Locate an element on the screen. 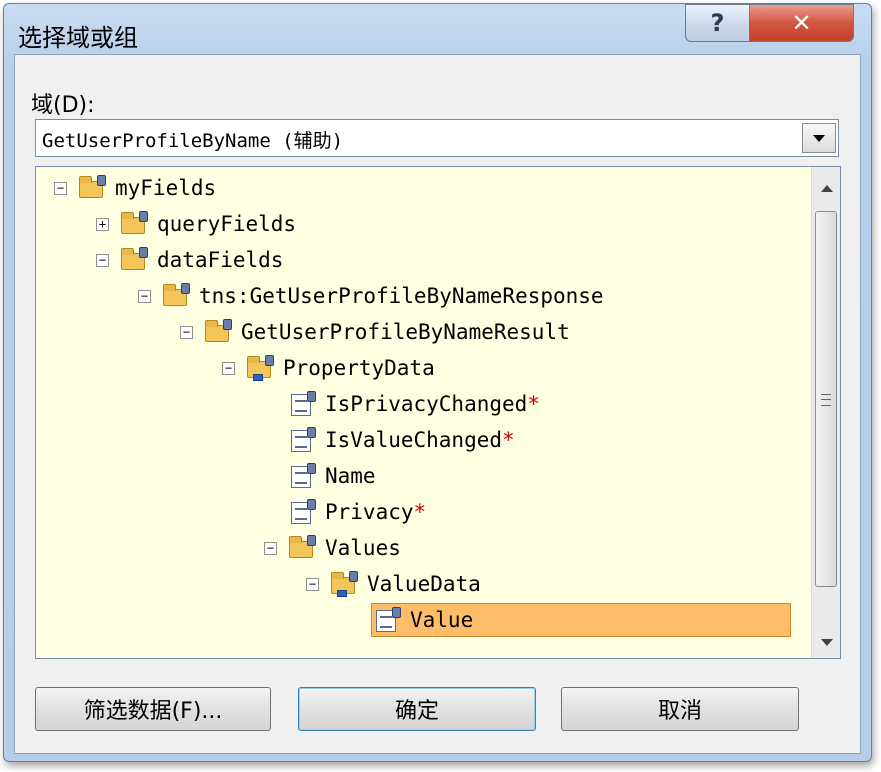 The height and width of the screenshot is (772, 881). tree-node-label: queryFields is located at coordinates (227, 224).